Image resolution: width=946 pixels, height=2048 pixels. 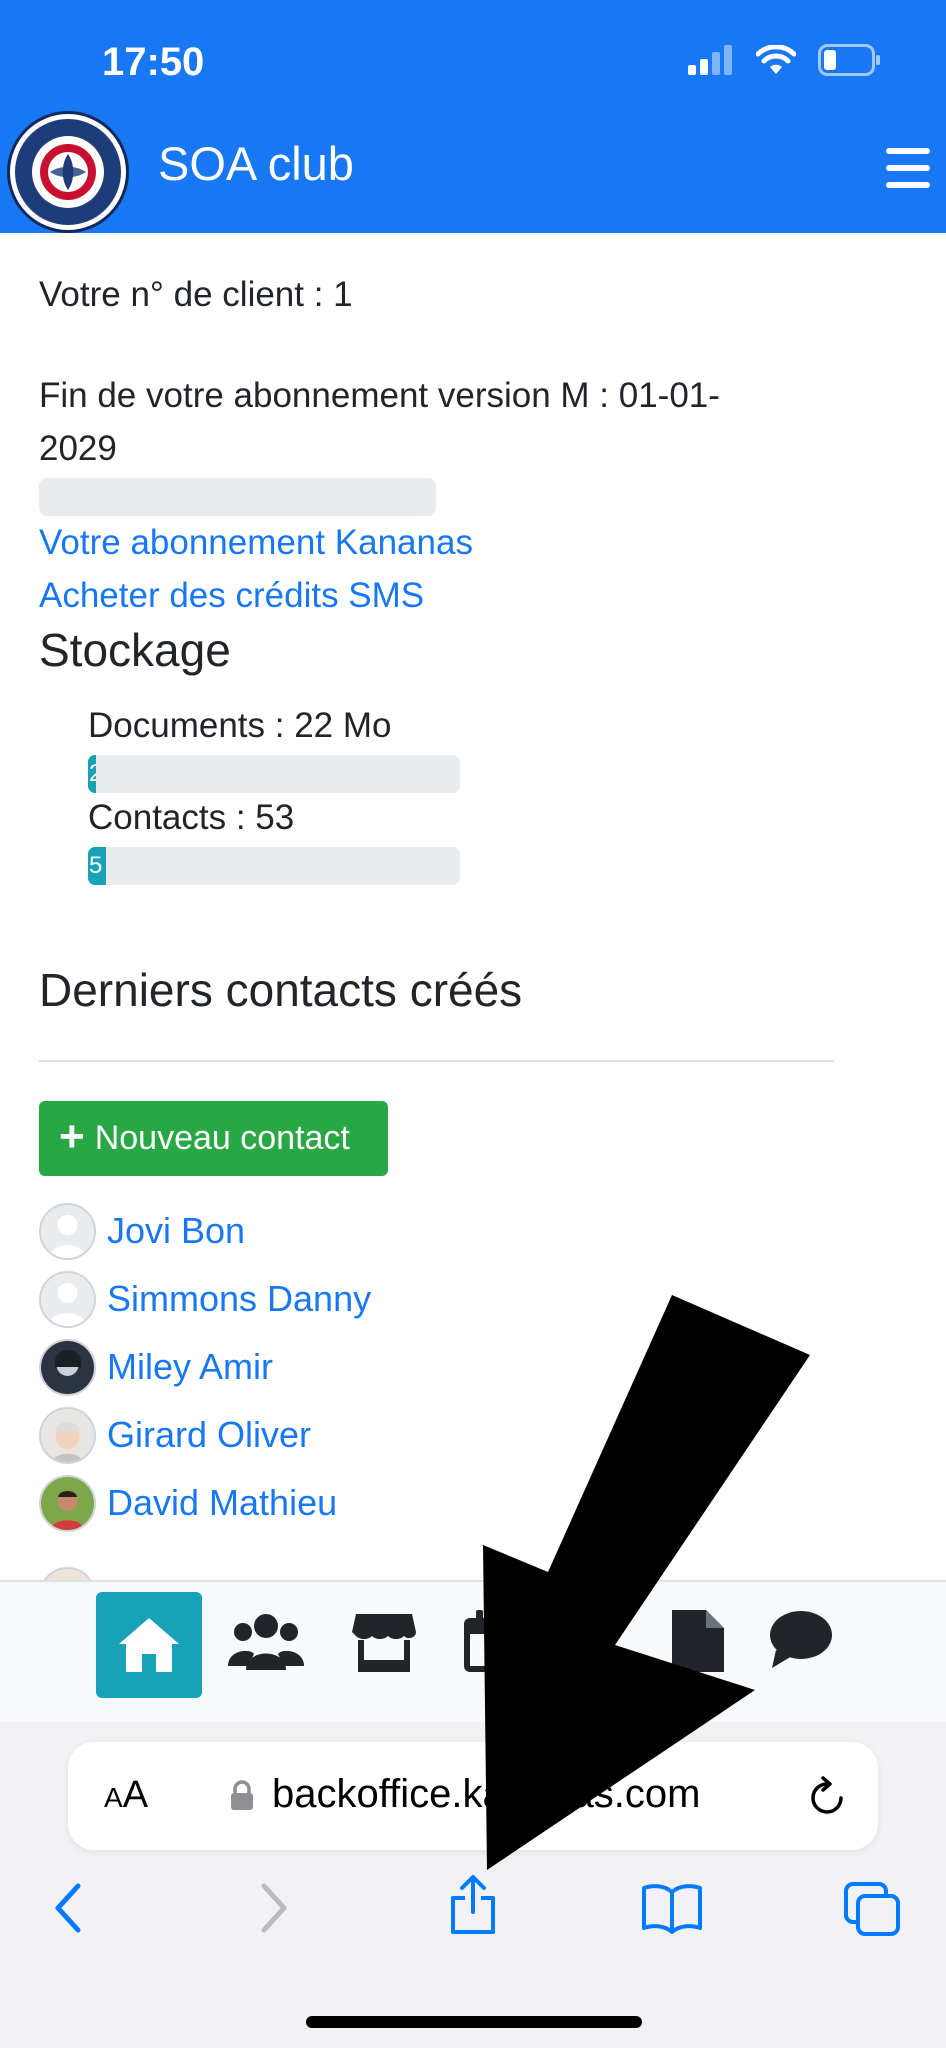 What do you see at coordinates (256, 163) in the screenshot?
I see `app-title: SOA club` at bounding box center [256, 163].